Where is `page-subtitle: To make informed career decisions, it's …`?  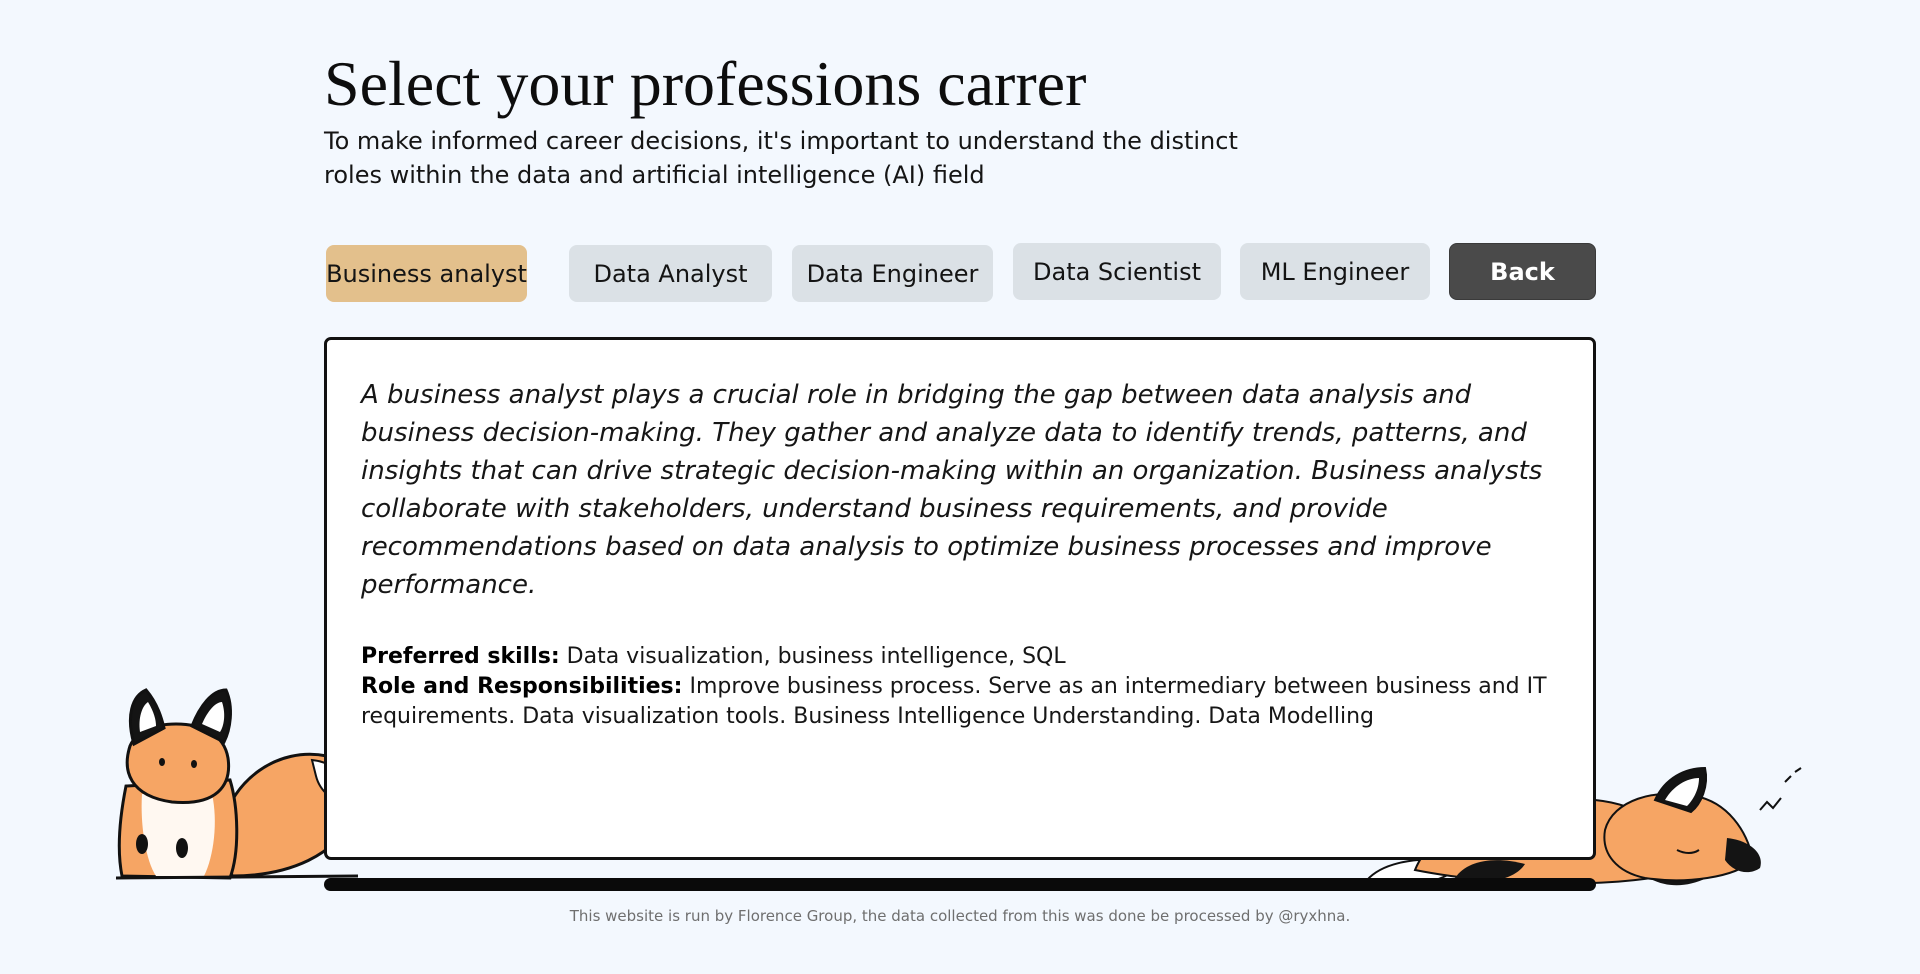 page-subtitle: To make informed career decisions, it's … is located at coordinates (781, 158).